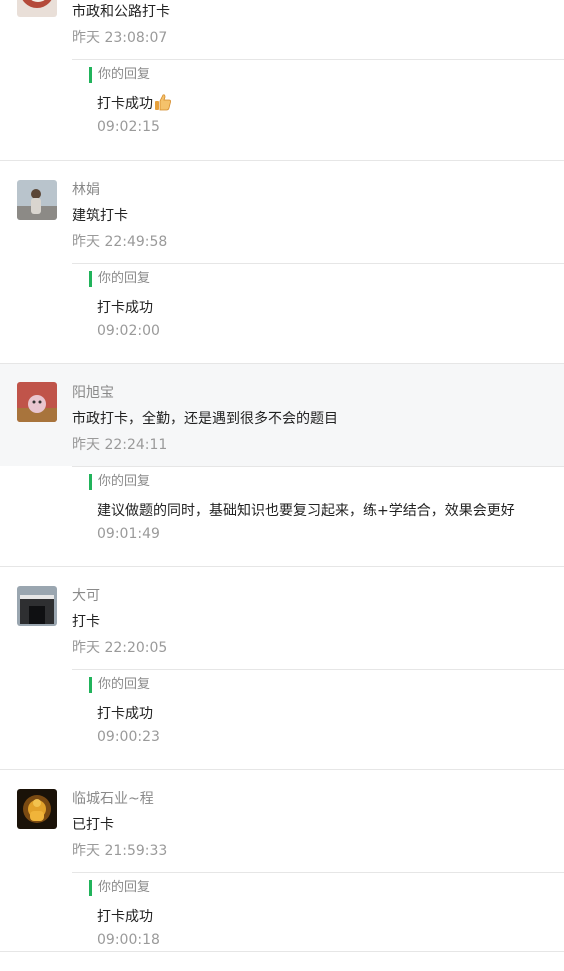 The height and width of the screenshot is (971, 564). What do you see at coordinates (128, 737) in the screenshot?
I see `reply-time: 09:00:23` at bounding box center [128, 737].